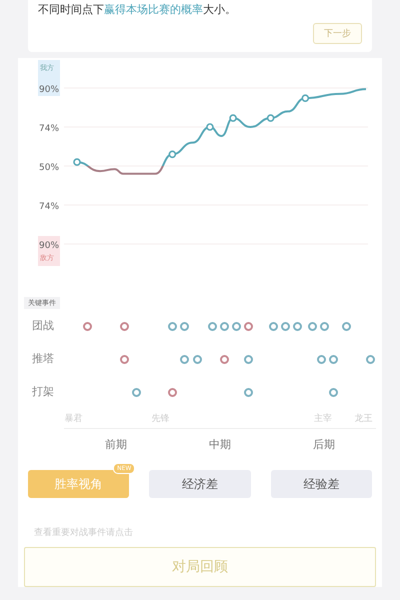 The image size is (400, 600). I want to click on ally-label-background, so click(49, 78).